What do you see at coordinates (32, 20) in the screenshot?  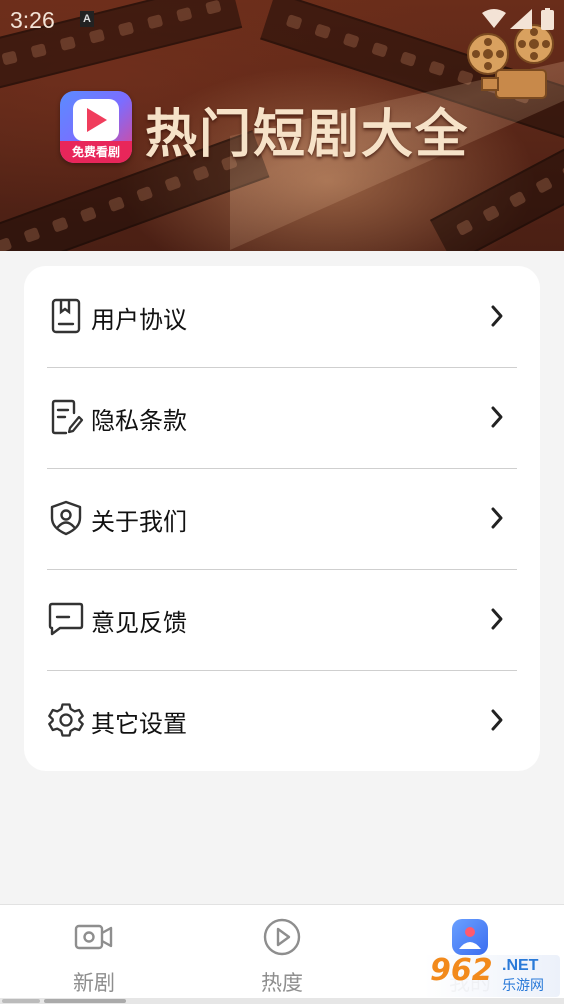 I see `status-time: 3:26` at bounding box center [32, 20].